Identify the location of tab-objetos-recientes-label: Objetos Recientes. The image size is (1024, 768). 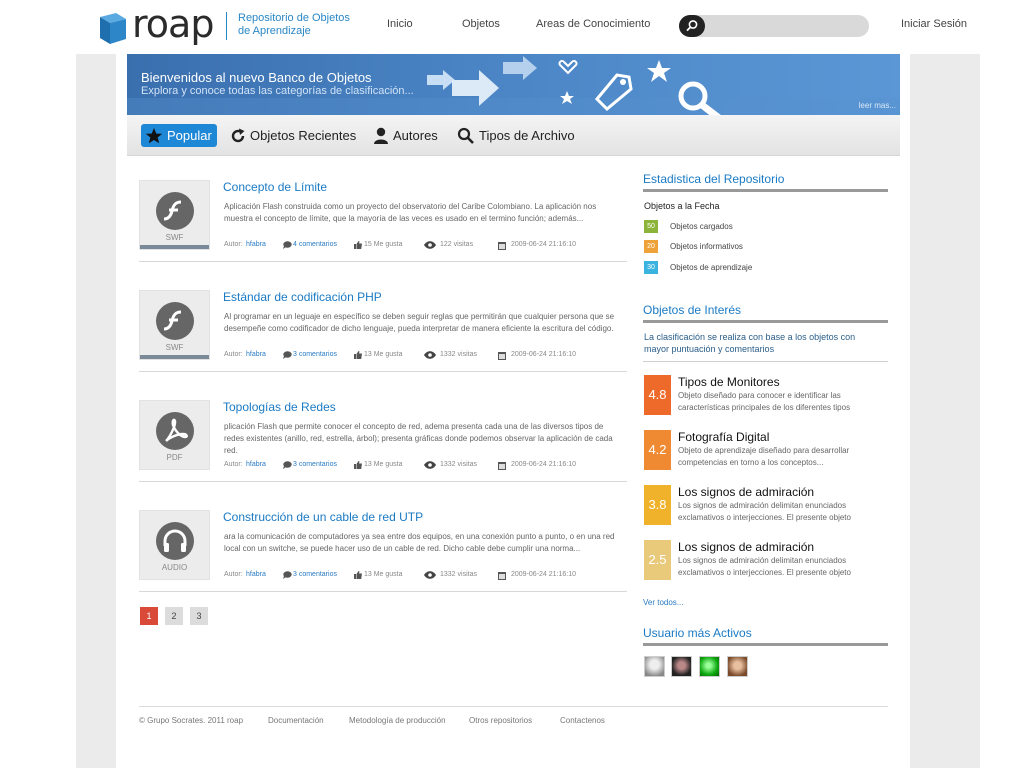
(303, 135).